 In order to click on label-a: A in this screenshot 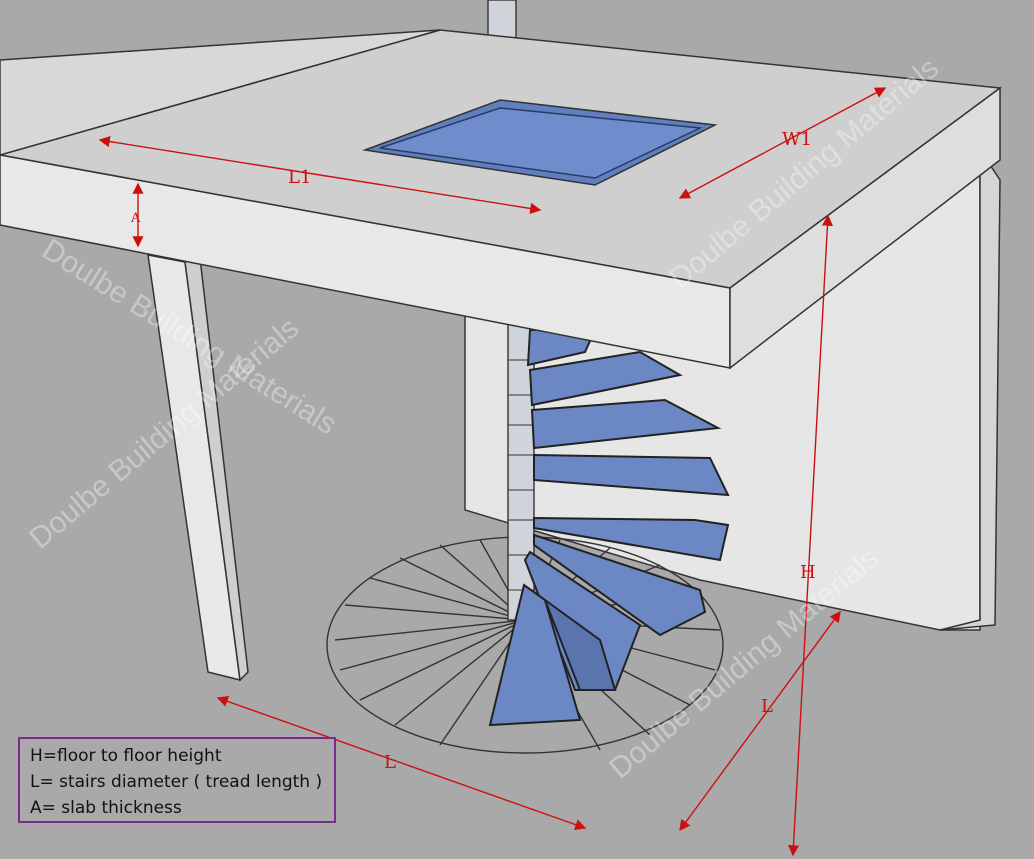, I will do `click(135, 218)`.